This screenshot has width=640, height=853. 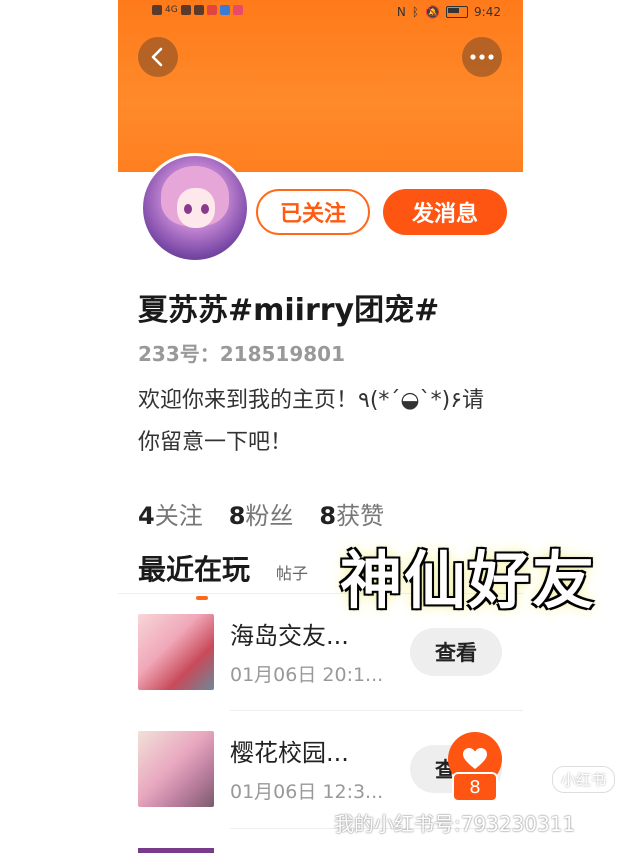 I want to click on chevron-left-icon, so click(x=157, y=57).